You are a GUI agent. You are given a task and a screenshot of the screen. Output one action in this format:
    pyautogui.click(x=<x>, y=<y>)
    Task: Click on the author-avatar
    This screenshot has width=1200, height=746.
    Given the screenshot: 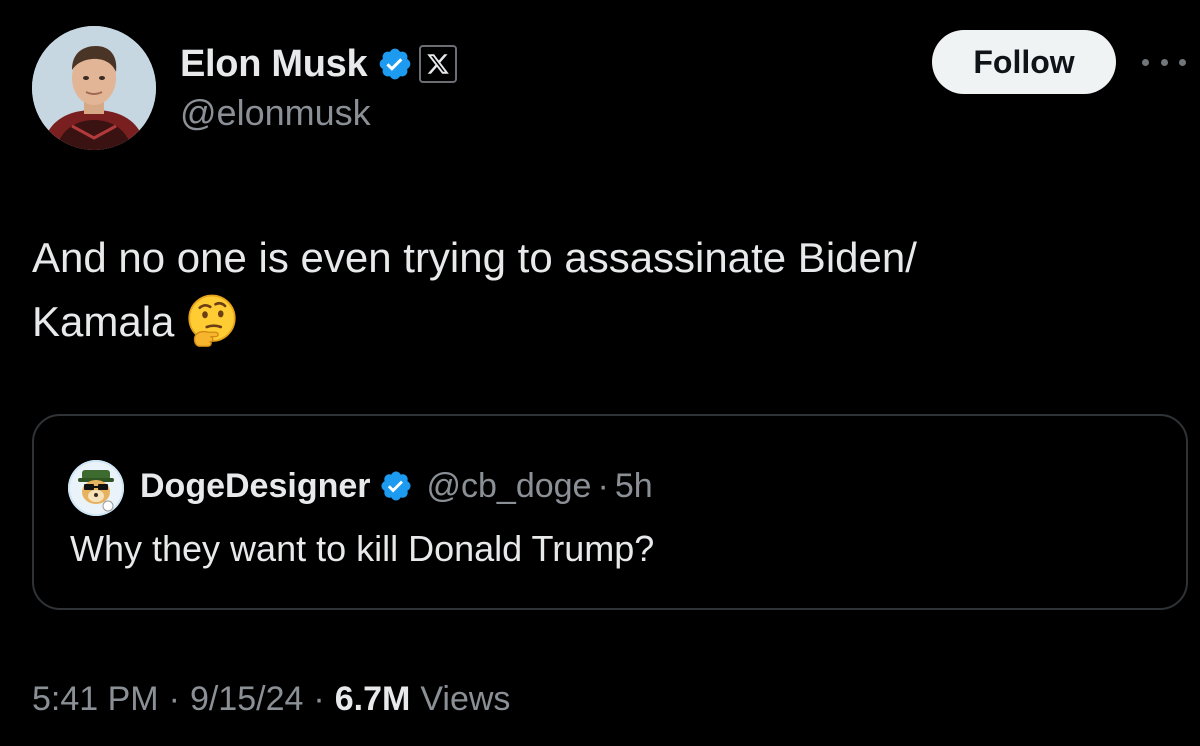 What is the action you would take?
    pyautogui.click(x=94, y=88)
    